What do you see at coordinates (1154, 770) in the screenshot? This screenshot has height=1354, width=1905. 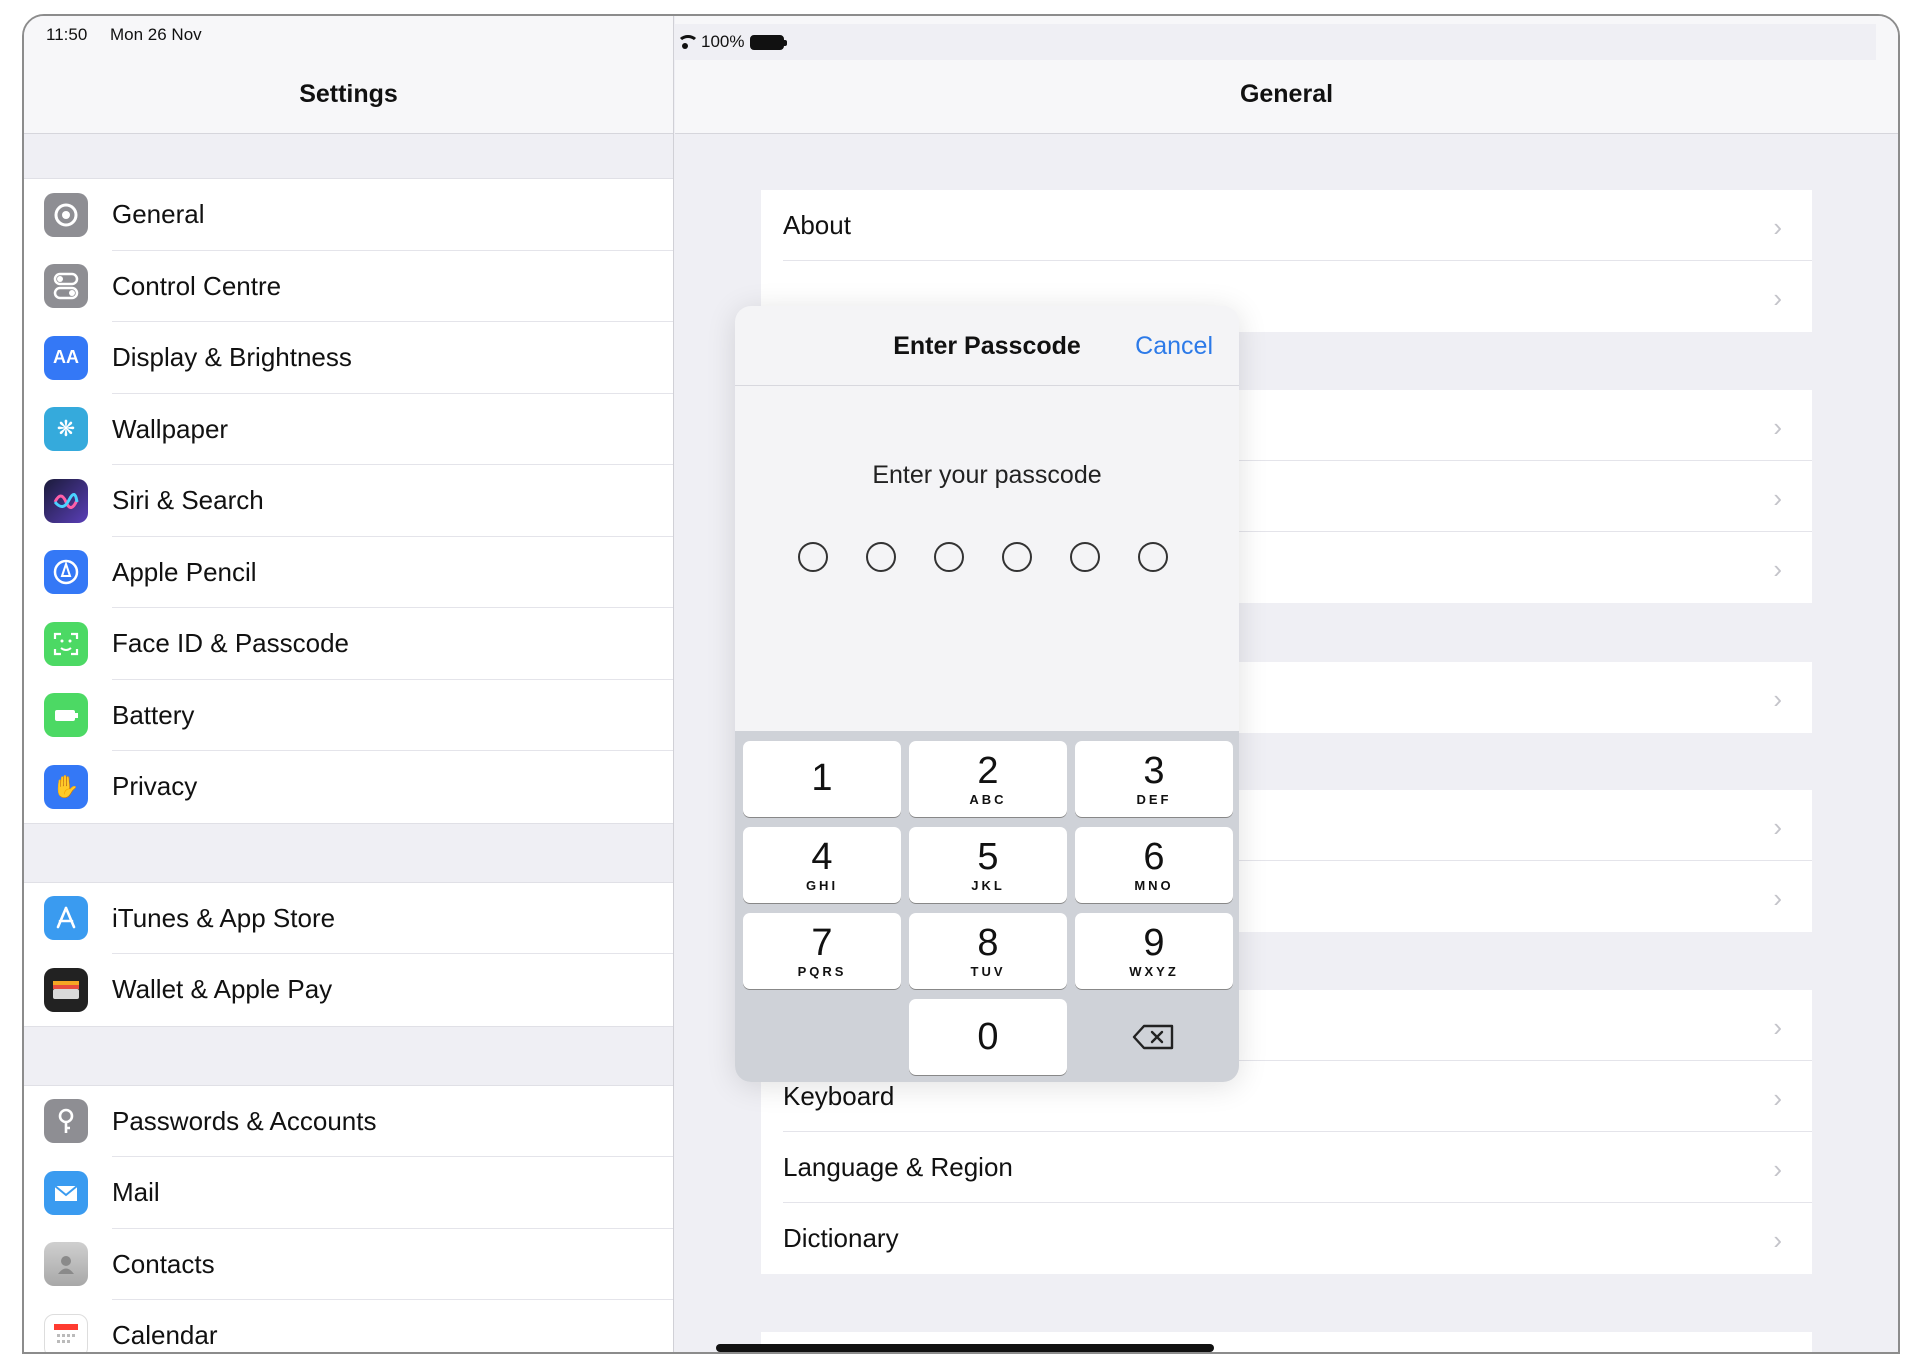 I see `key-number: 3` at bounding box center [1154, 770].